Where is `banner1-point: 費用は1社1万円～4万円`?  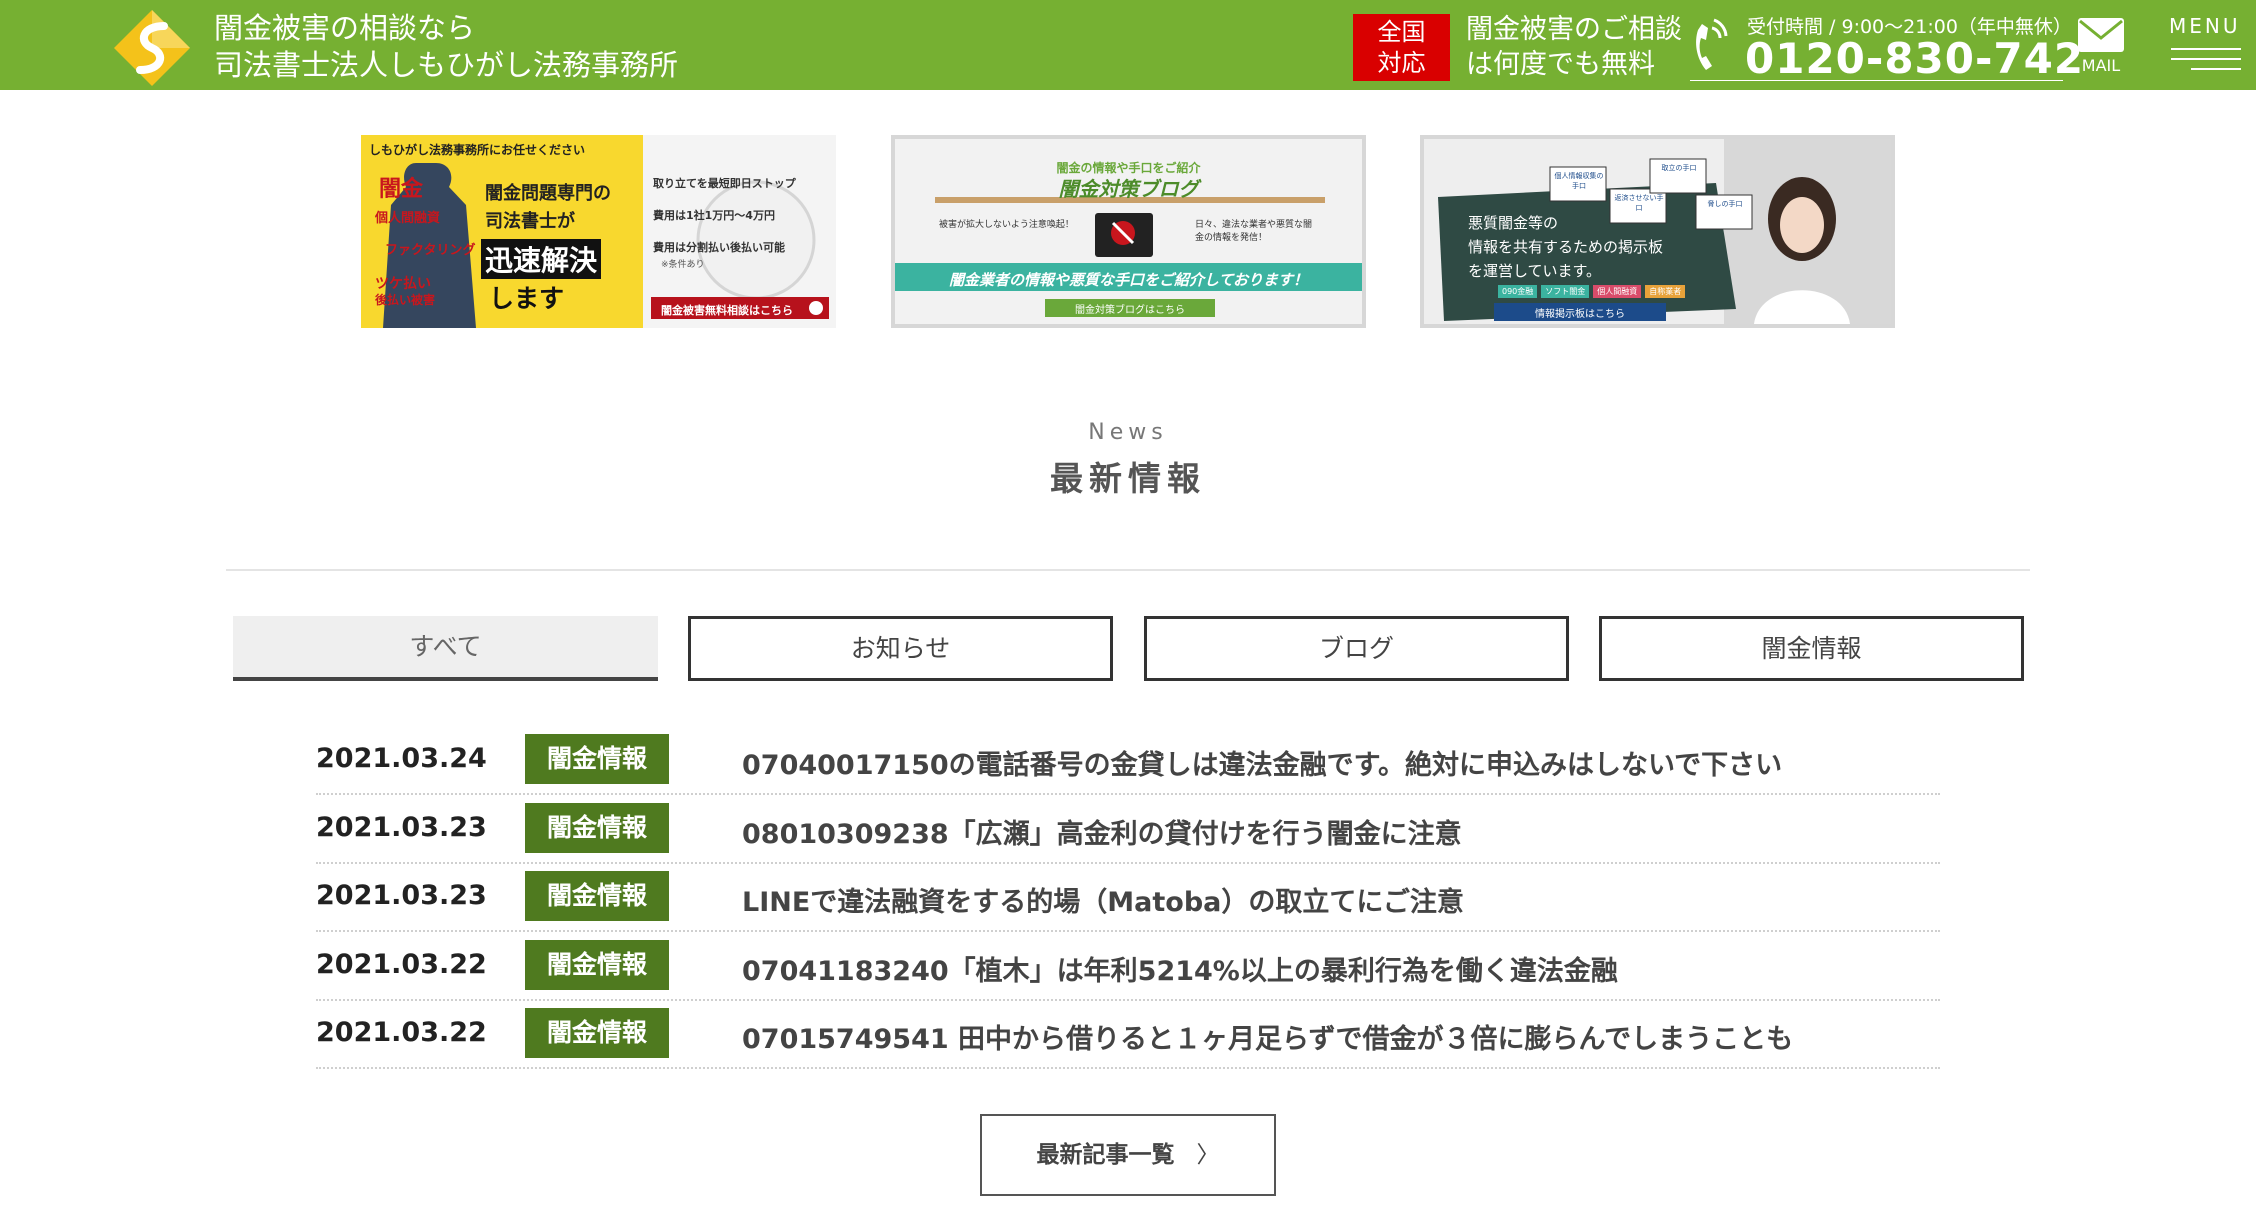
banner1-point: 費用は1社1万円～4万円 is located at coordinates (714, 215).